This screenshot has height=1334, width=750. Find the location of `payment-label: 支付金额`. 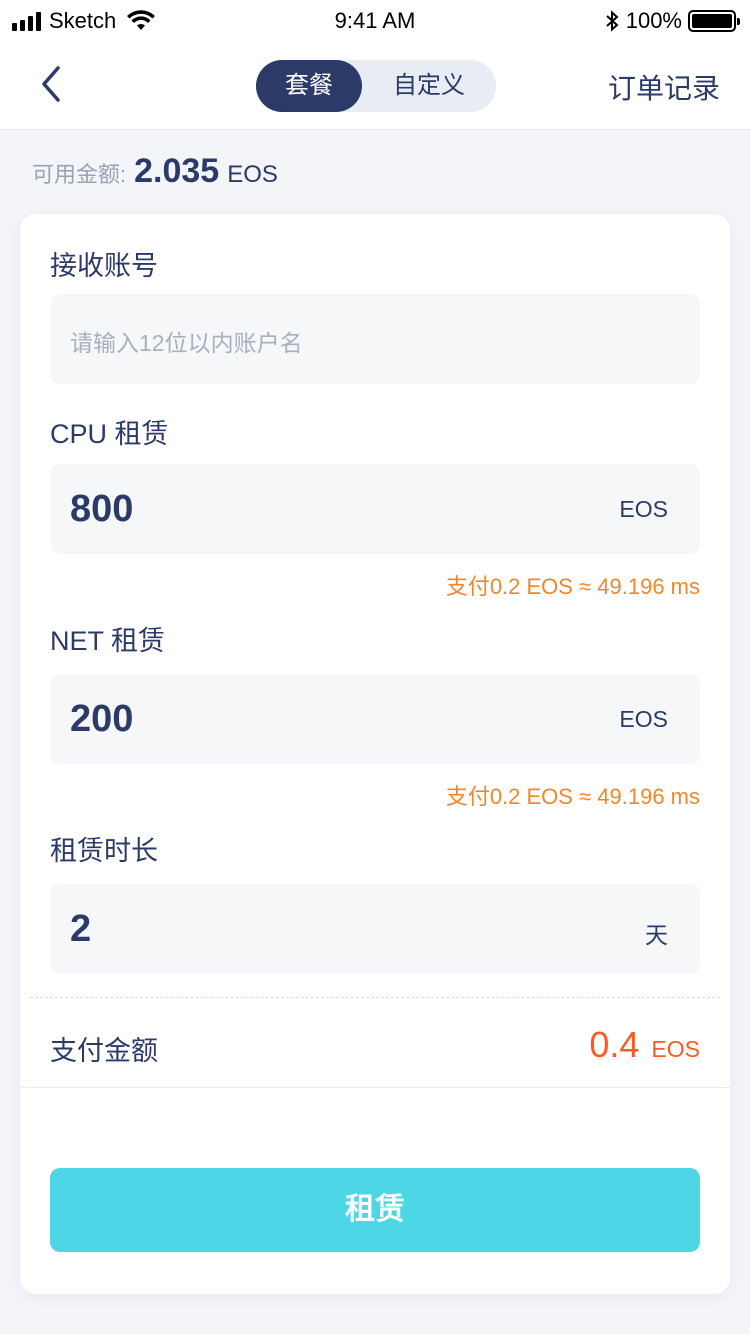

payment-label: 支付金额 is located at coordinates (104, 1051).